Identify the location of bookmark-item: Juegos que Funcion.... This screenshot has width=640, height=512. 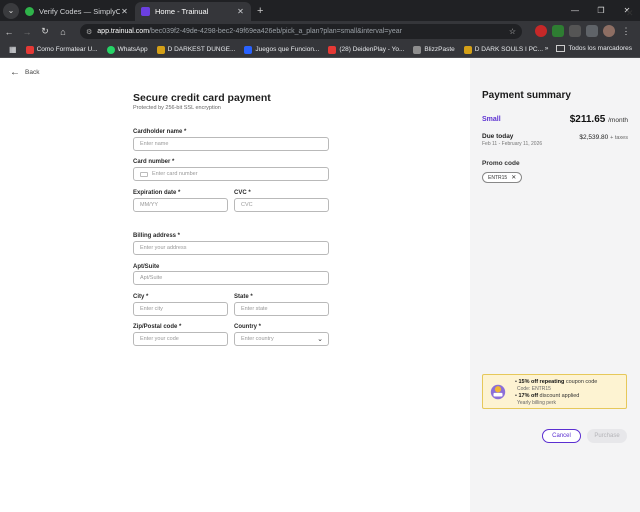
(281, 49).